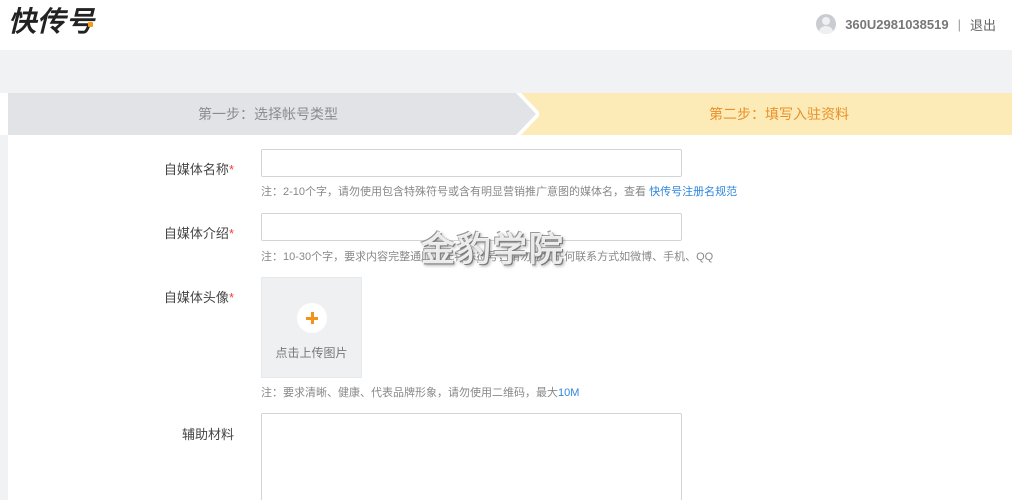 Image resolution: width=1012 pixels, height=500 pixels. Describe the element at coordinates (454, 192) in the screenshot. I see `media-name-hint-text: 注：2-10个字，请勿使用包含特殊符号或含有明显营销推广意图的媒体名，查看` at that location.